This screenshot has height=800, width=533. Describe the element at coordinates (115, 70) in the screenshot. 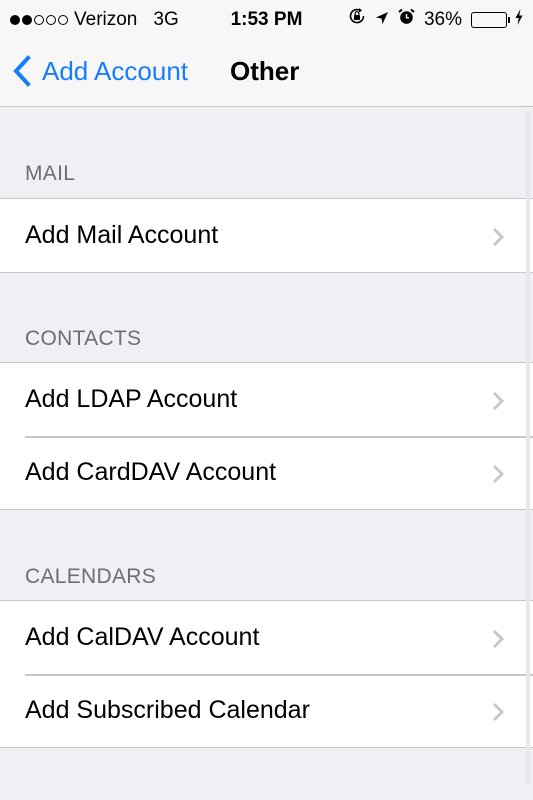

I see `back-button-label: Add Account` at that location.